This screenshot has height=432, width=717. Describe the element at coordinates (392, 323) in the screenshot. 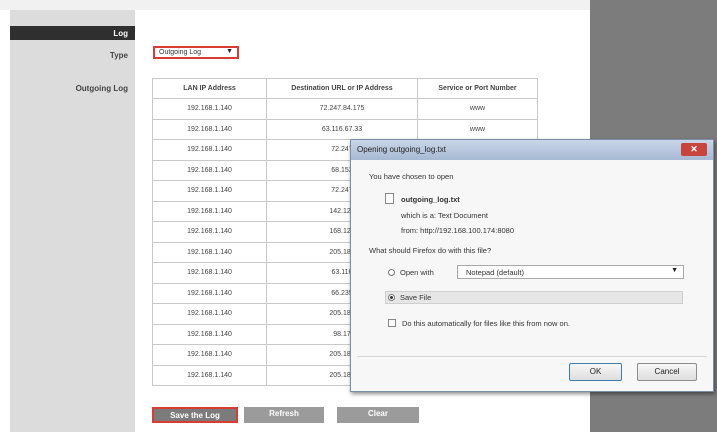

I see `auto-checkbox` at that location.